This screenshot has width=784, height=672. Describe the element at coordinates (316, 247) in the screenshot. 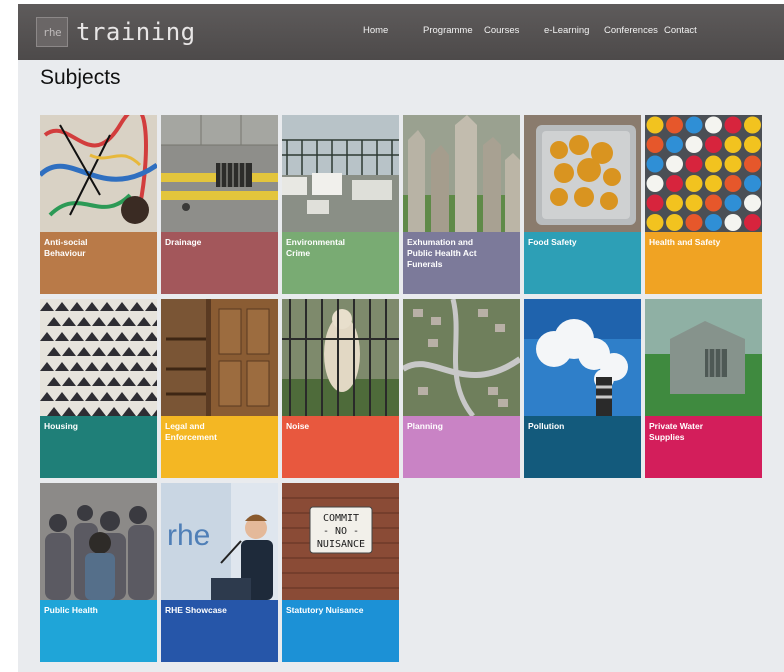

I see `subject-label: Environmental Crime` at that location.